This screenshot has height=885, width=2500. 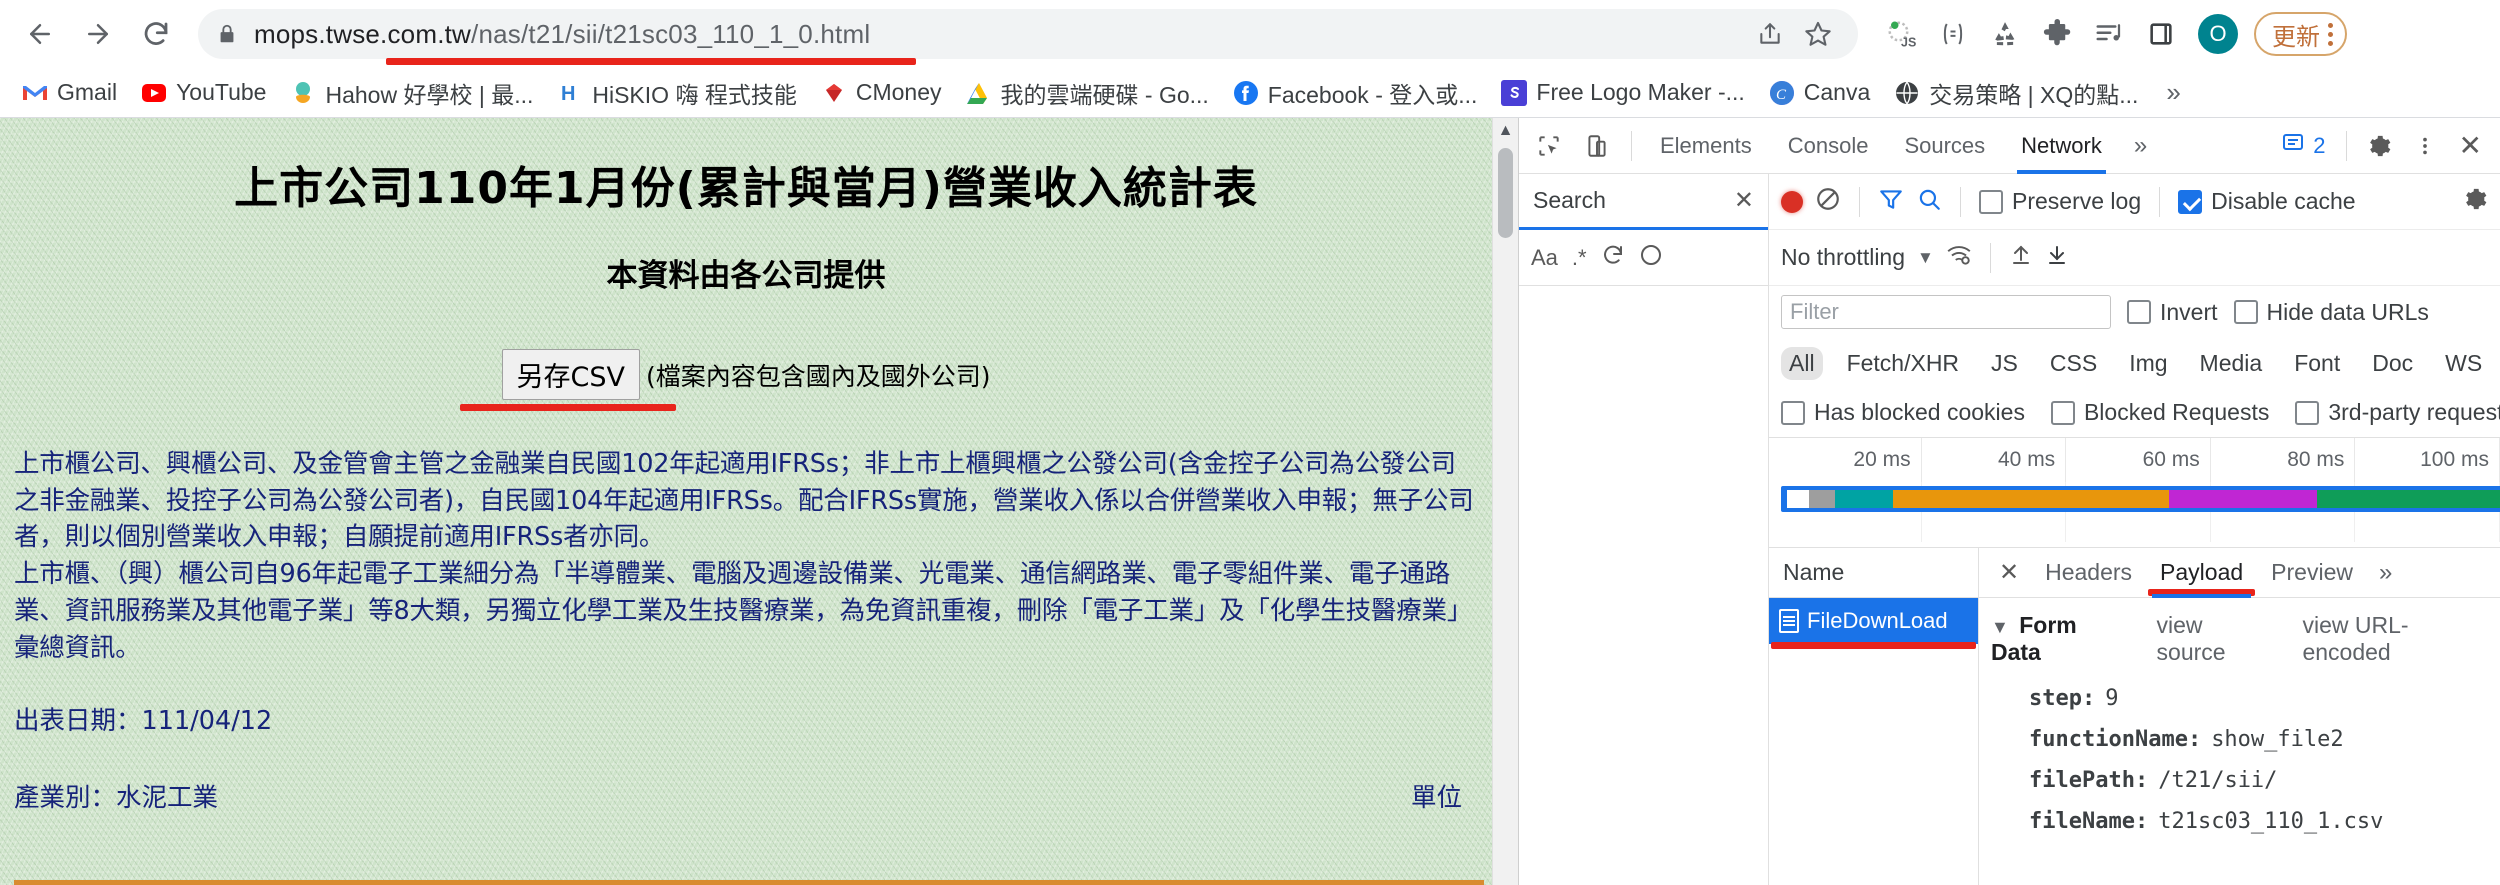 What do you see at coordinates (2000, 627) in the screenshot?
I see `triangle-down-icon: ▼` at bounding box center [2000, 627].